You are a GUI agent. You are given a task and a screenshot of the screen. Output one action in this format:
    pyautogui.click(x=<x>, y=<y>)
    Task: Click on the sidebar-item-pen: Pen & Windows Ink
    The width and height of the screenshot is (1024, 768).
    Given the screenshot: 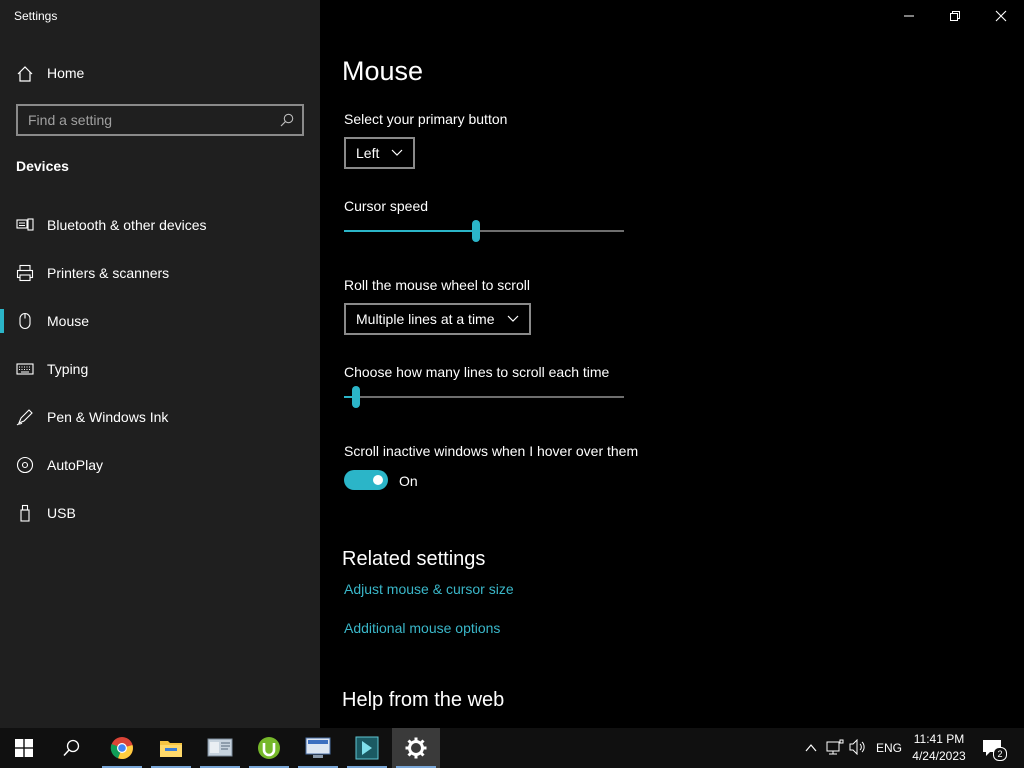 What is the action you would take?
    pyautogui.click(x=160, y=417)
    